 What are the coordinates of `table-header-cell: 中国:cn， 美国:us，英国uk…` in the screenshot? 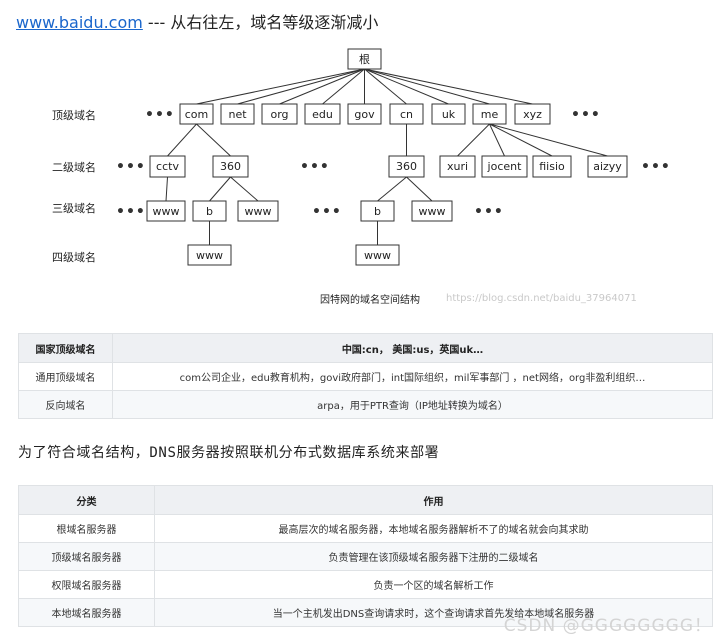 It's located at (412, 348).